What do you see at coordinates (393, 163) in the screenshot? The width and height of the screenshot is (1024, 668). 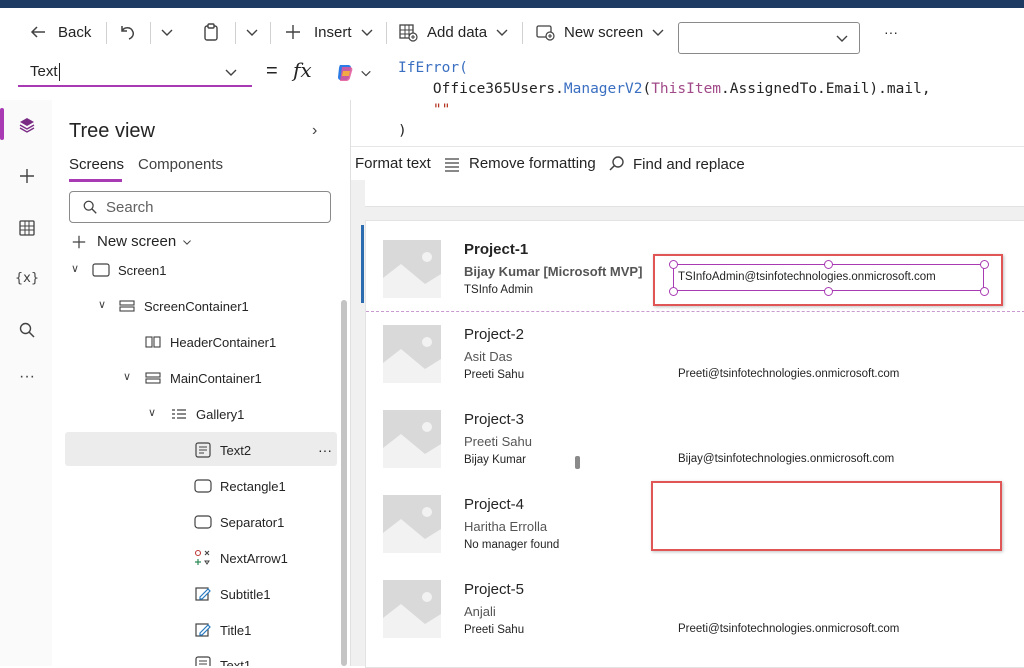 I see `format-text-label: Format text` at bounding box center [393, 163].